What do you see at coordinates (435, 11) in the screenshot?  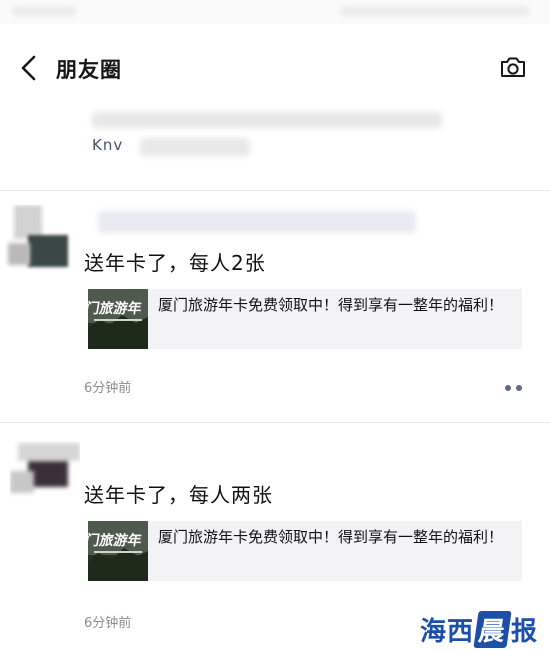 I see `status-blur-right` at bounding box center [435, 11].